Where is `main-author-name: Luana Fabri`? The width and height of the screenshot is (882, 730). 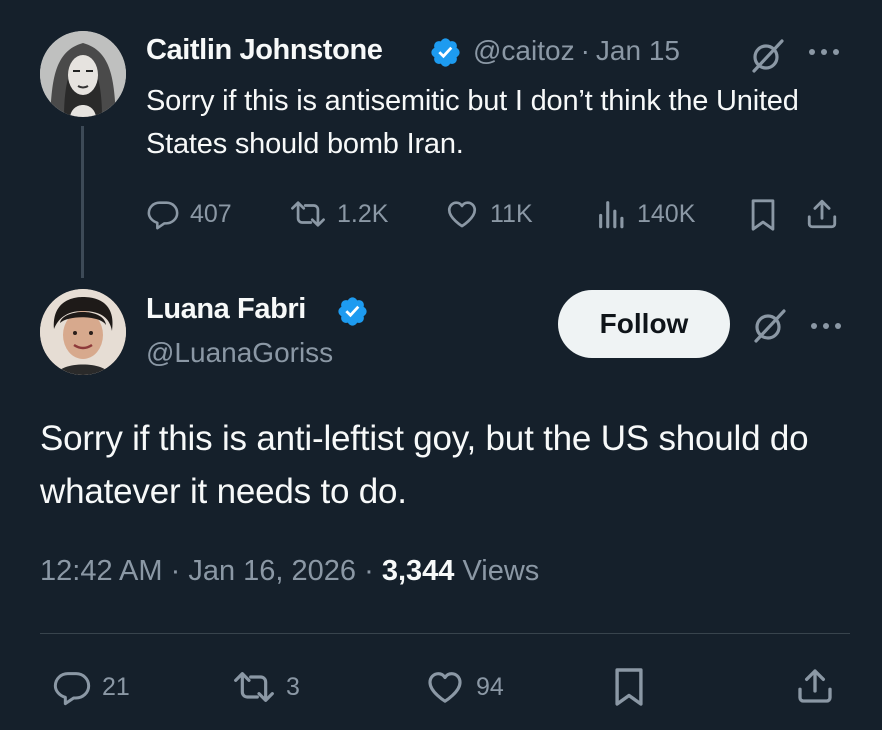 main-author-name: Luana Fabri is located at coordinates (226, 309).